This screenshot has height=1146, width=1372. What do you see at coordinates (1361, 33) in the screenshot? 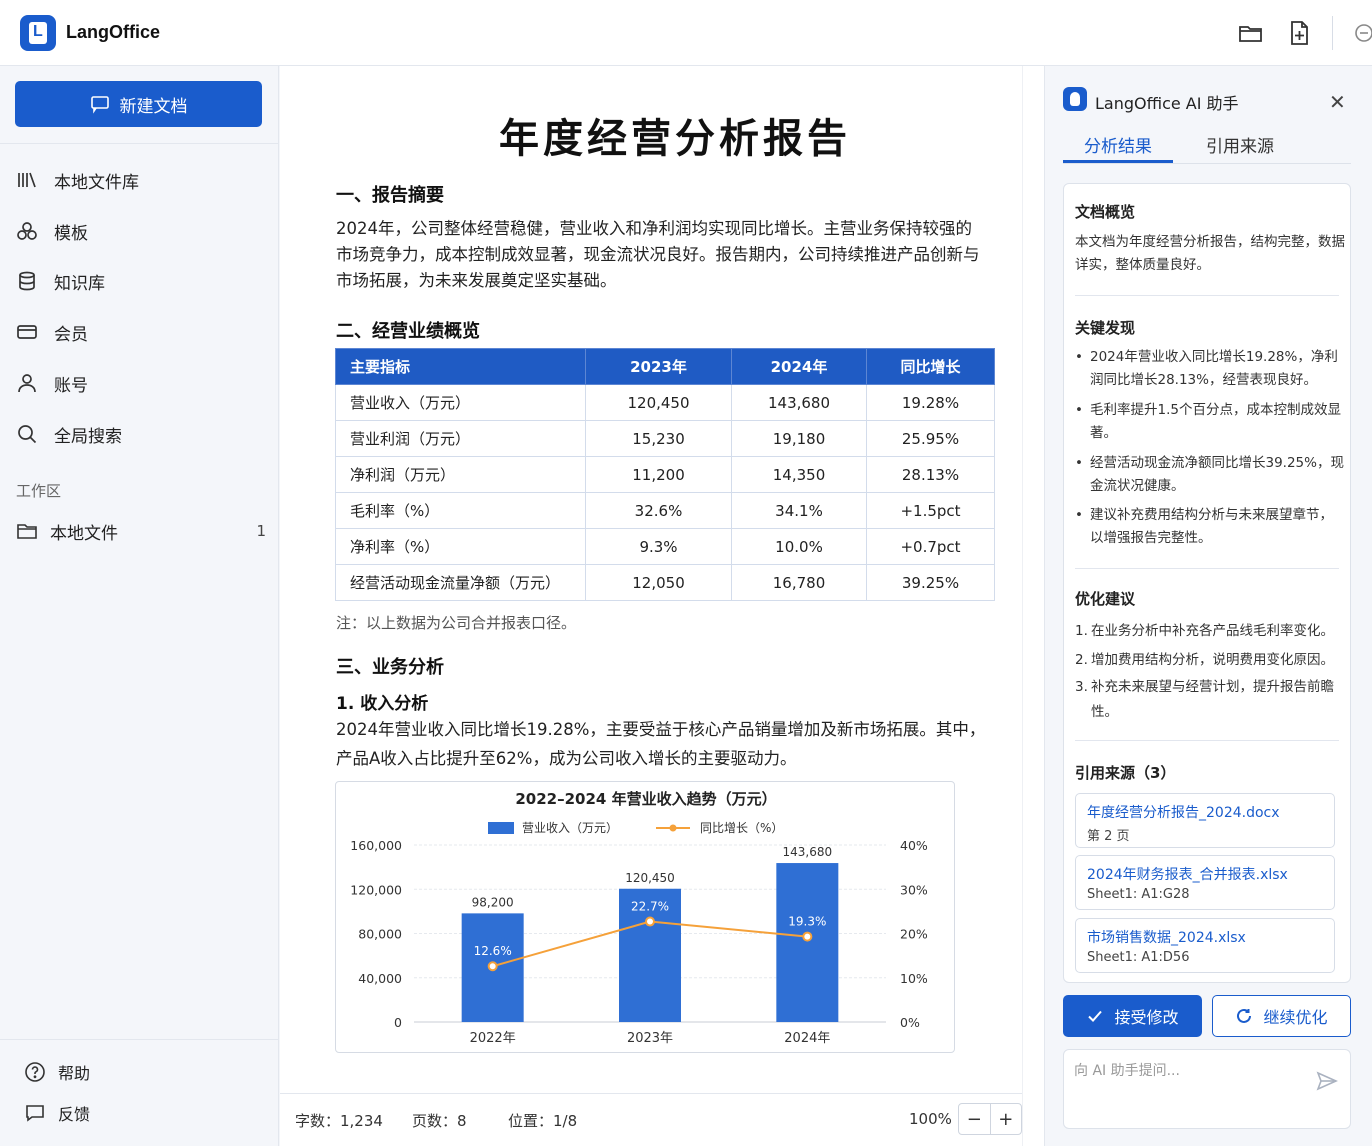
I see `more-icon` at bounding box center [1361, 33].